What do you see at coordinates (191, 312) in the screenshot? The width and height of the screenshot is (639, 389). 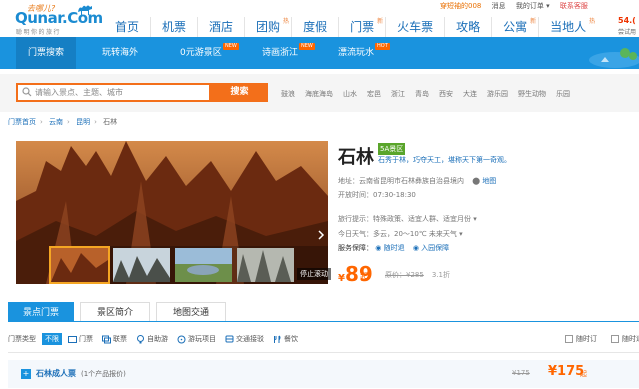 I see `tab-map-transport: 地图交通` at bounding box center [191, 312].